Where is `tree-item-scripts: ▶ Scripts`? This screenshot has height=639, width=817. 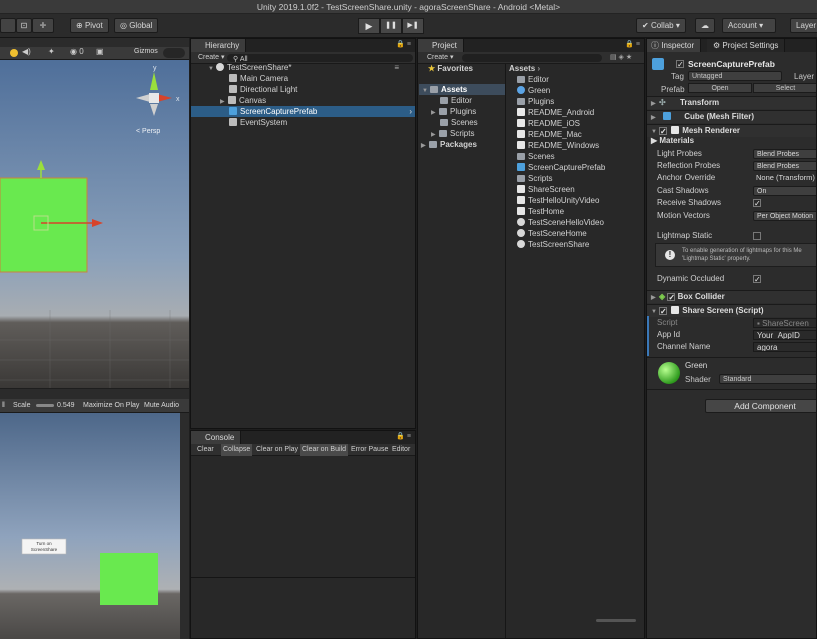
tree-item-scripts: ▶ Scripts is located at coordinates (452, 133).